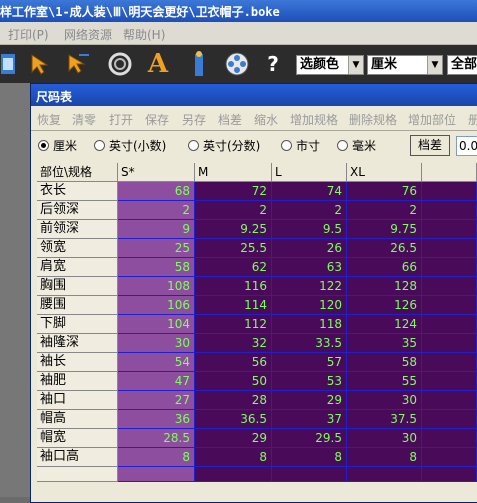  What do you see at coordinates (373, 119) in the screenshot?
I see `menu-delete-size: 删除规格` at bounding box center [373, 119].